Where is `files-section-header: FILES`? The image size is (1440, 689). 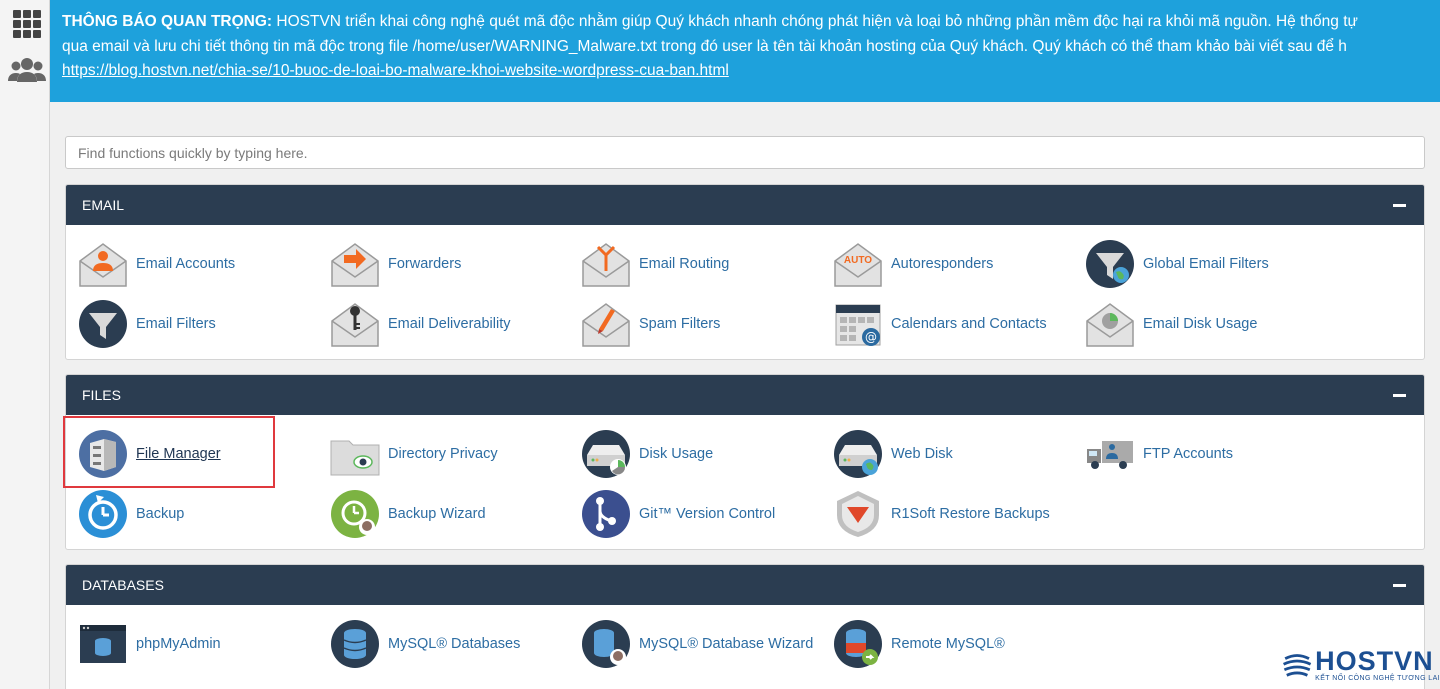 files-section-header: FILES is located at coordinates (745, 395).